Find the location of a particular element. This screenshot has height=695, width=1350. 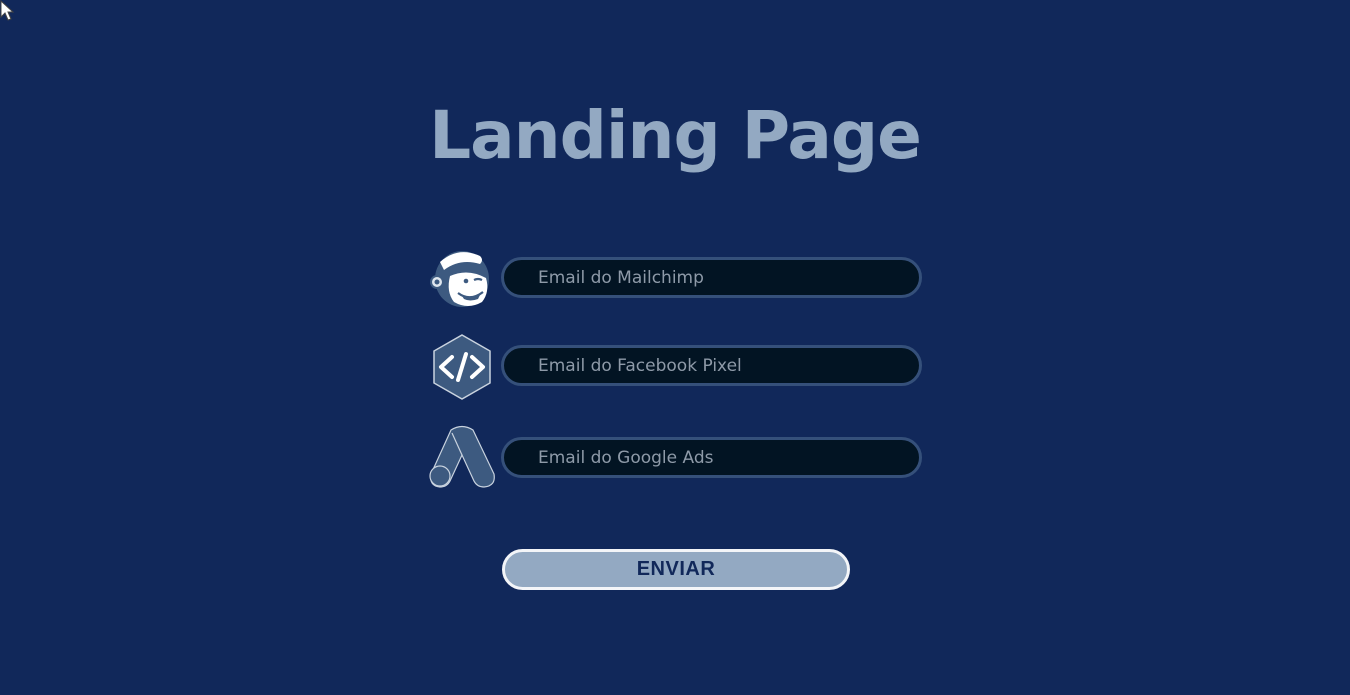

google-ads-email-input is located at coordinates (711, 457).